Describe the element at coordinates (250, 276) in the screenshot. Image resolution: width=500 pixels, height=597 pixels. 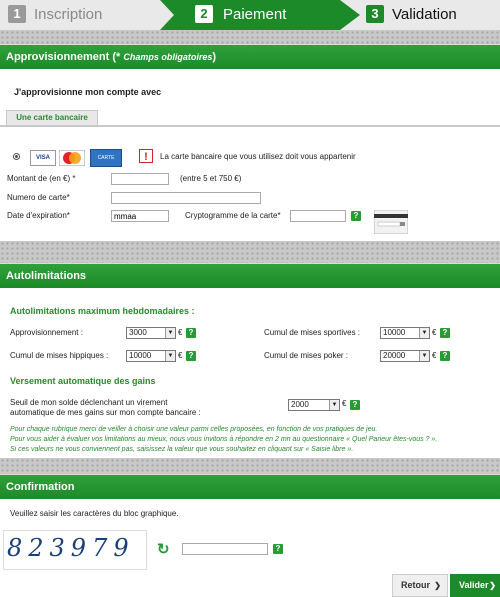
I see `section-header-autolimitations: Autolimitations` at that location.